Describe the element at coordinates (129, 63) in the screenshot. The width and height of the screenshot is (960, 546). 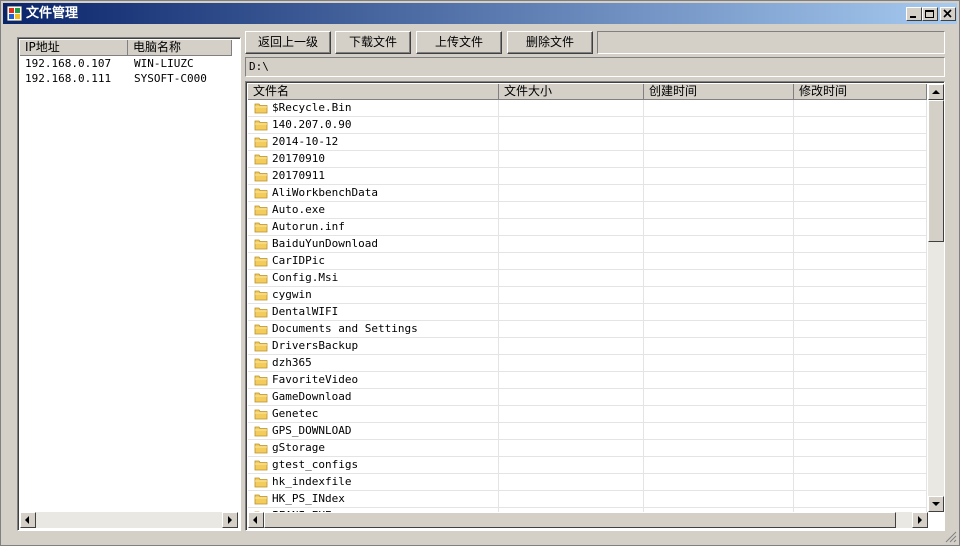
I see `host-row: 192.168.0.107 WIN-LIUZC` at that location.